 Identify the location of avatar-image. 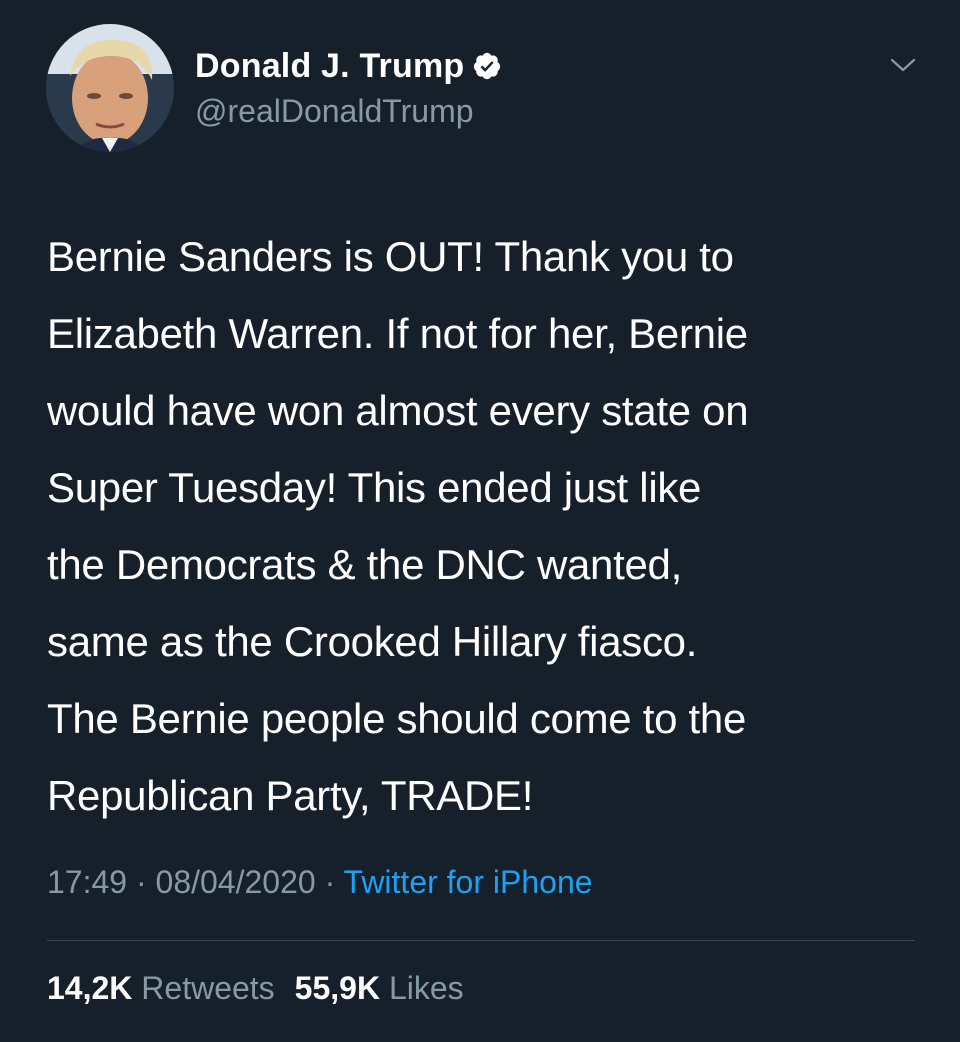
(110, 88).